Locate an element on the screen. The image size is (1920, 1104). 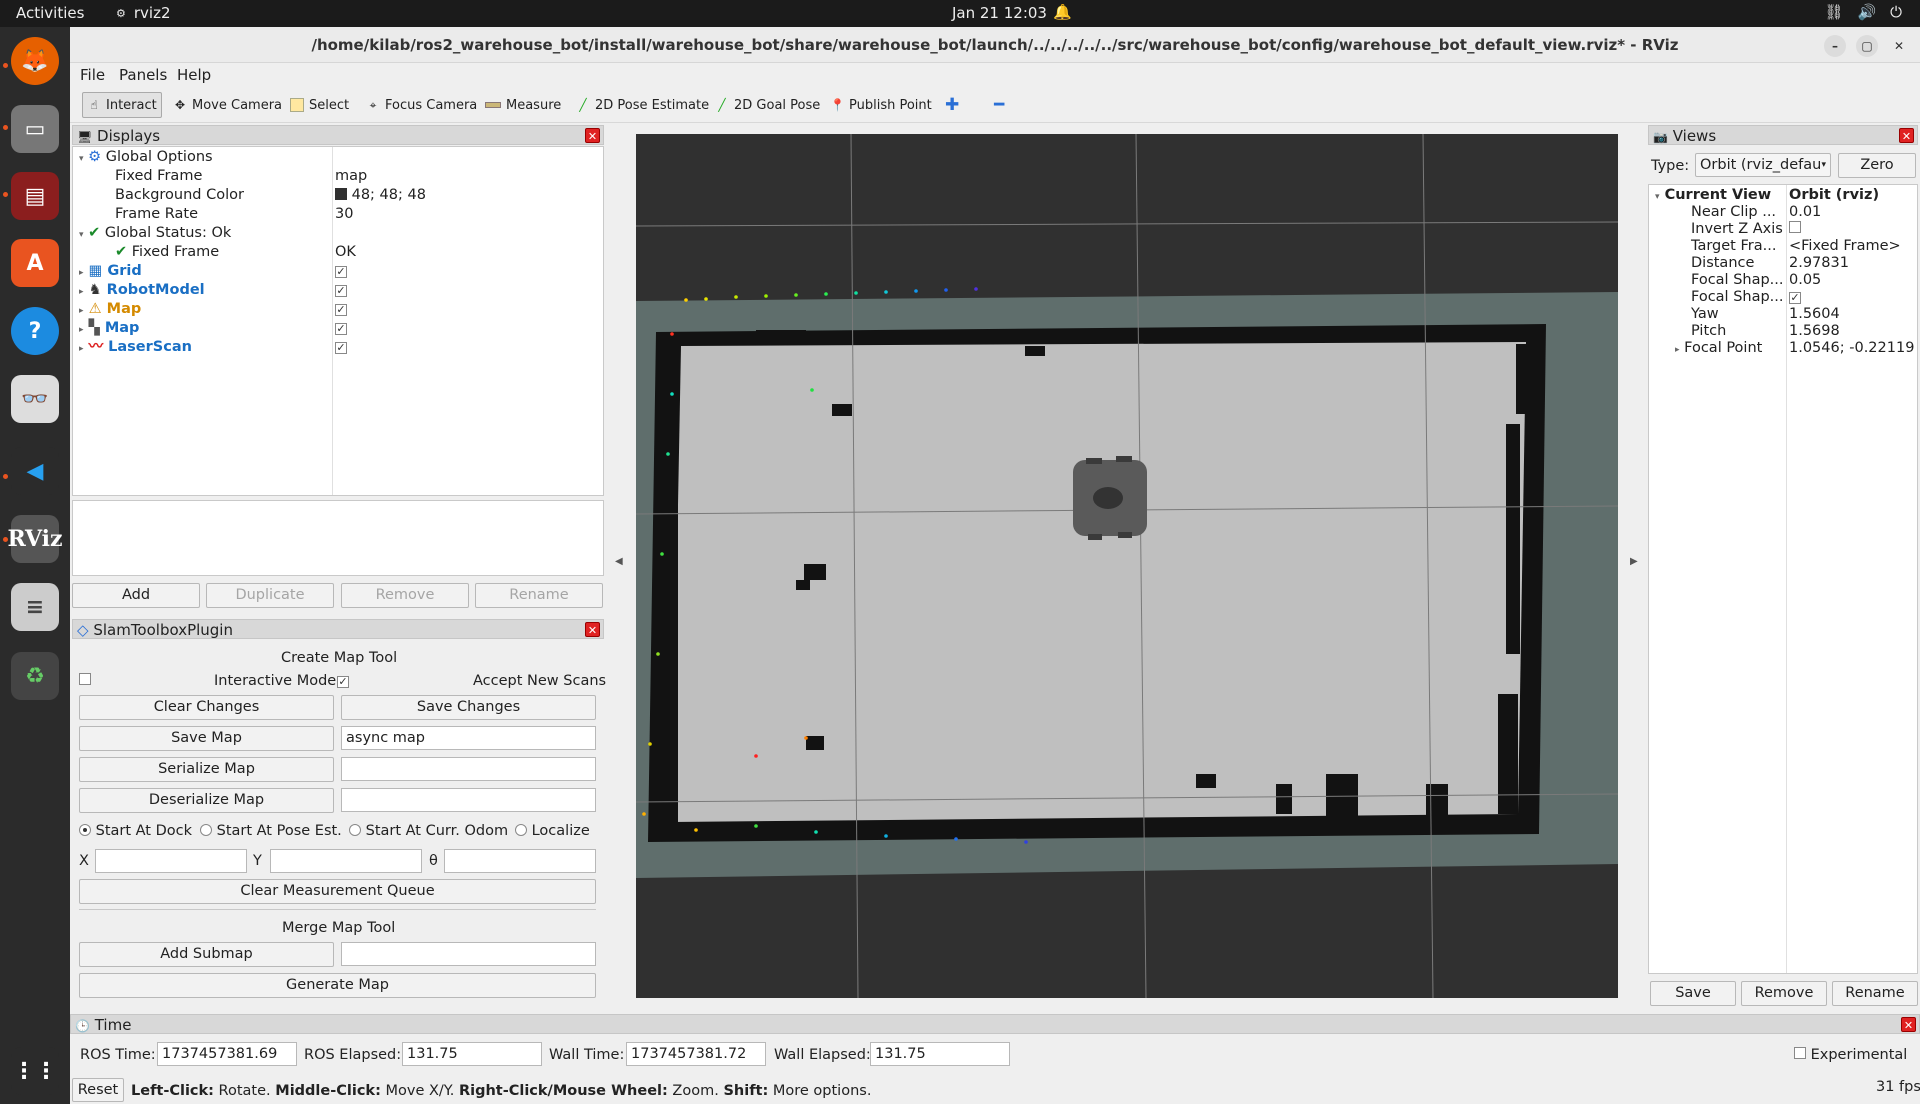
tree-row-global-options: ▾ ⚙ Global Options is located at coordinates (146, 157).